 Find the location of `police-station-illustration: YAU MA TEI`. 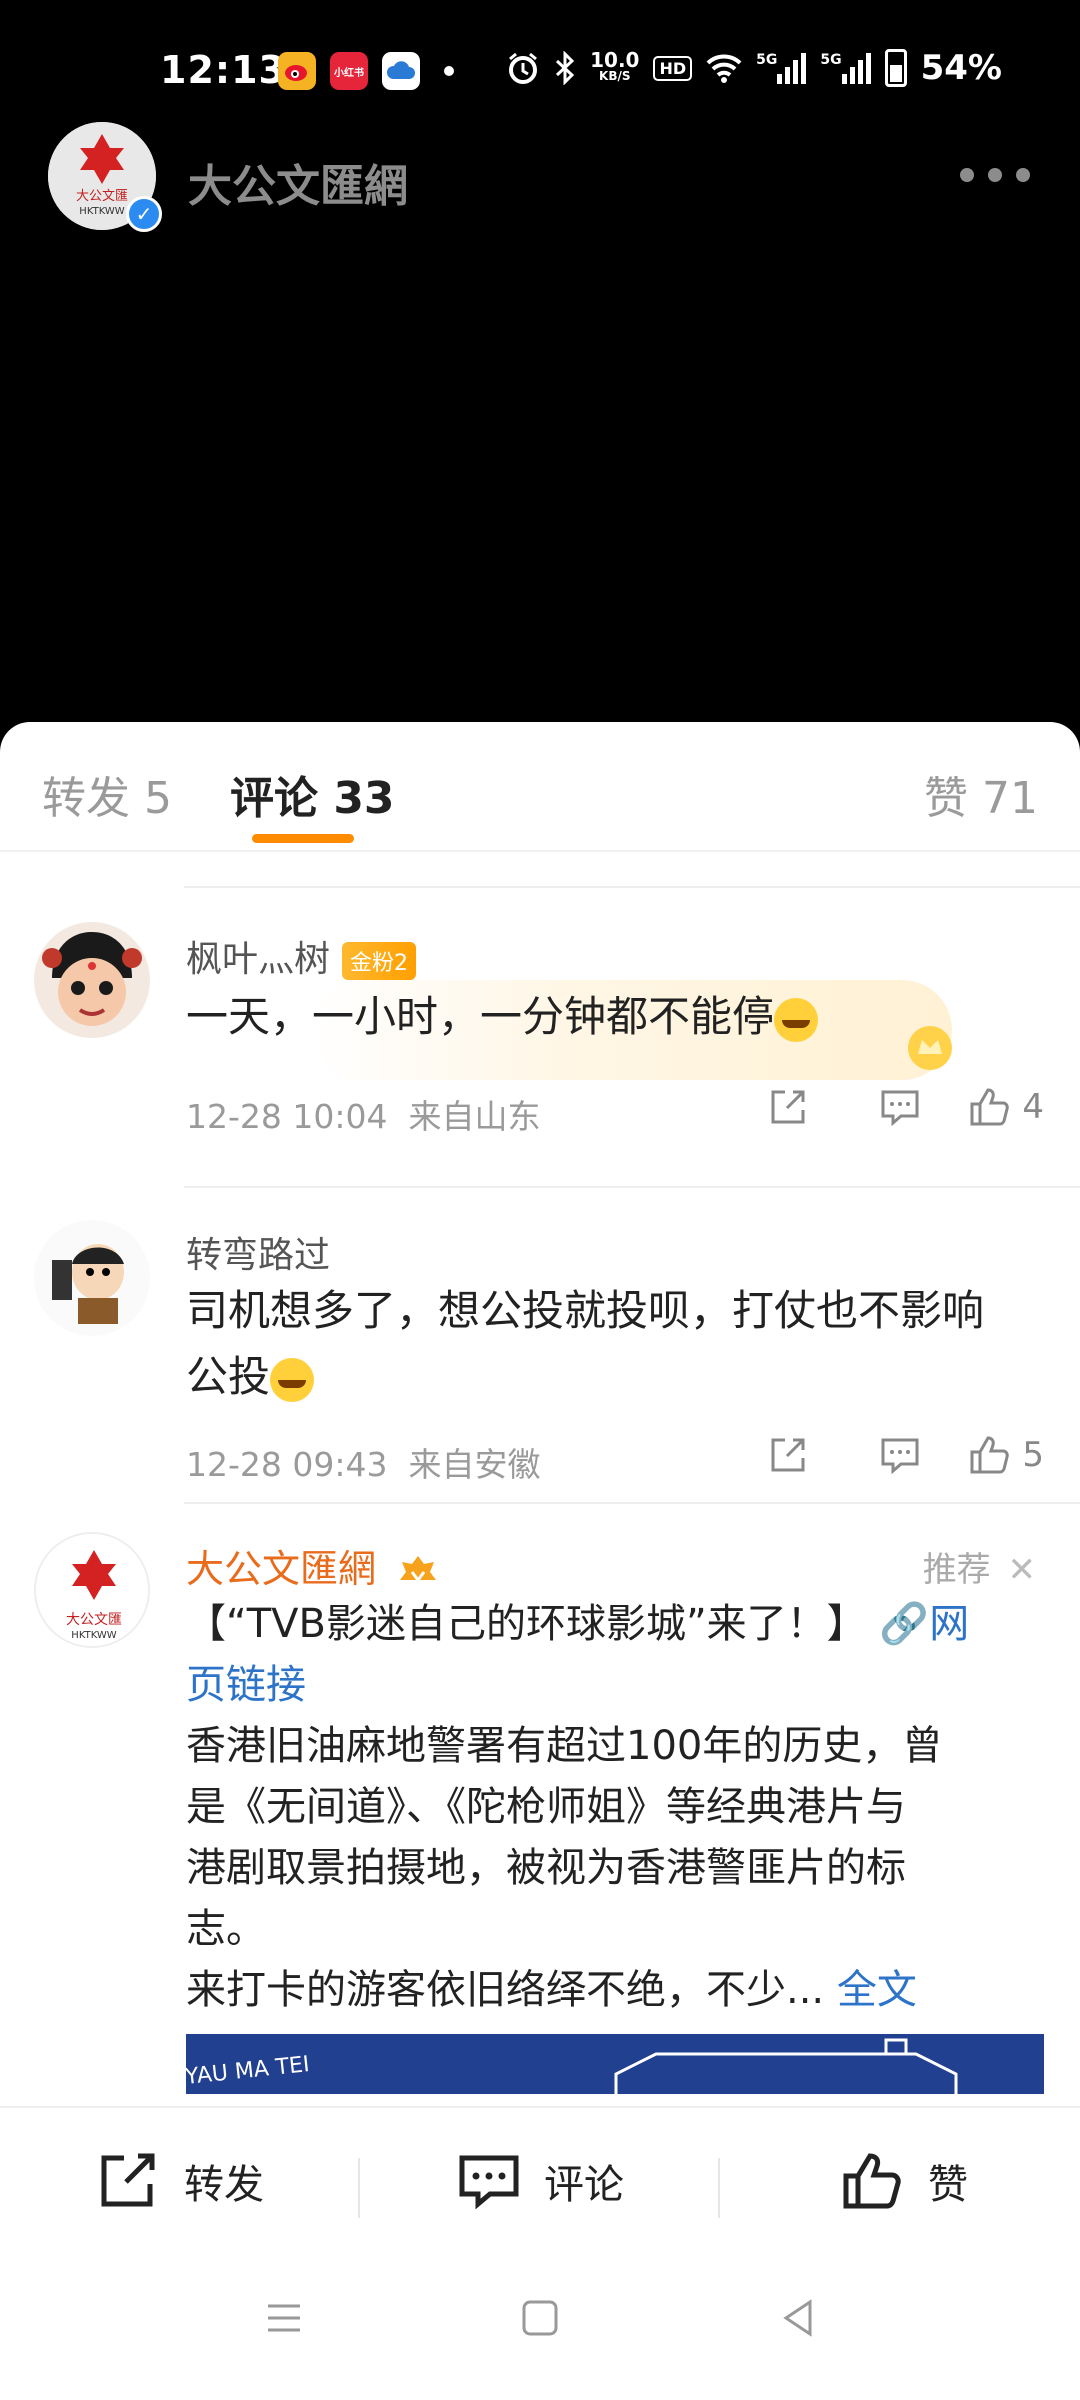

police-station-illustration: YAU MA TEI is located at coordinates (615, 2064).